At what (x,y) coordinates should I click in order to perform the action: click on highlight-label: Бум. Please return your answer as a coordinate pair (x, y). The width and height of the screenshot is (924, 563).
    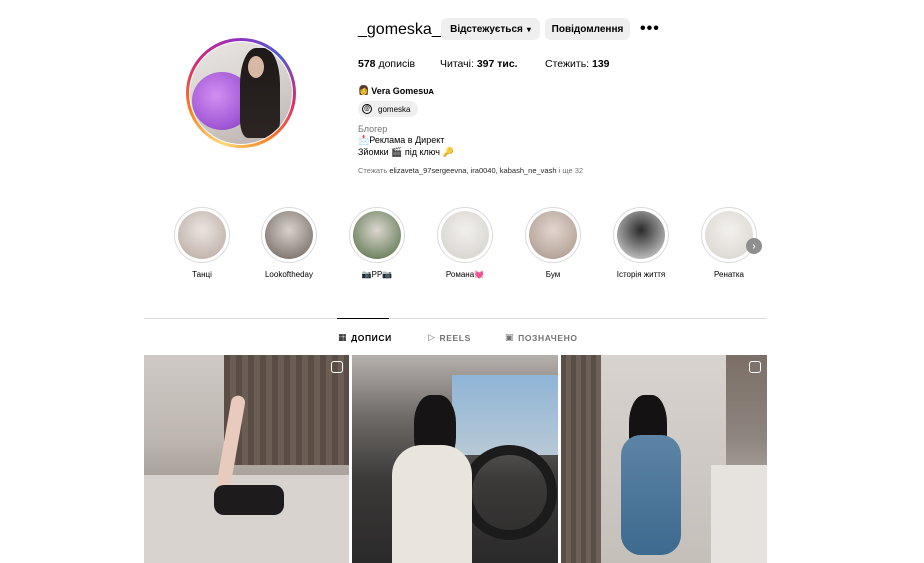
    Looking at the image, I should click on (553, 274).